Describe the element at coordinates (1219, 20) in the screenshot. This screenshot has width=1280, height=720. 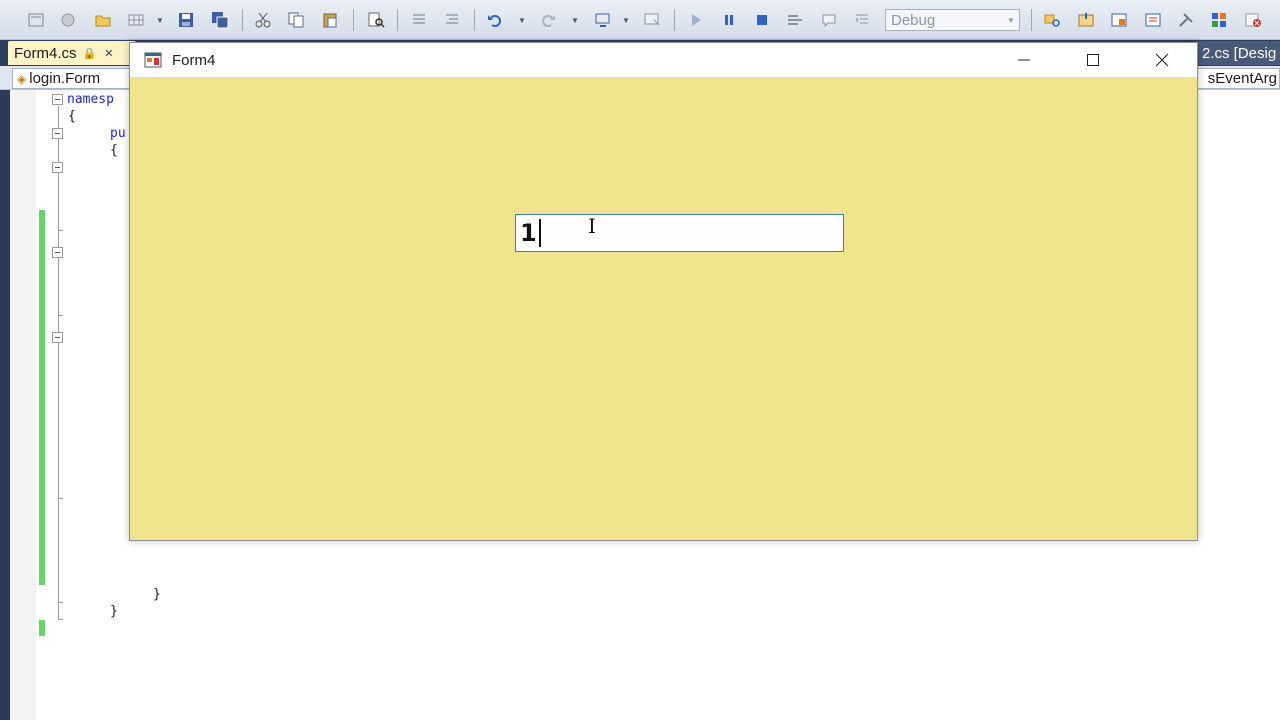
I see `extension-icon` at that location.